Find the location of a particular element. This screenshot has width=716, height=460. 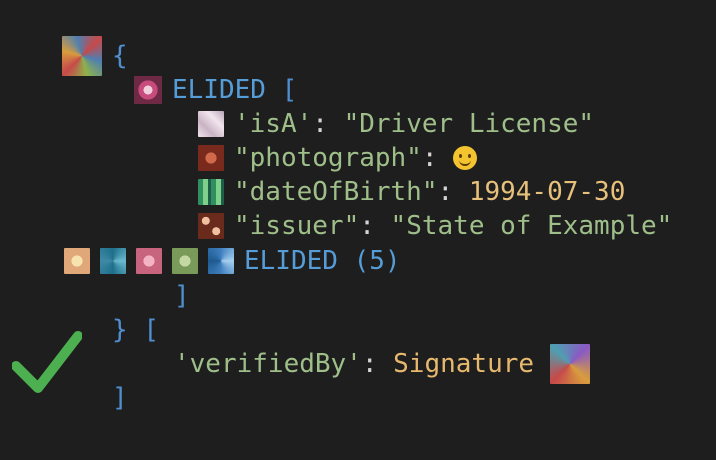

assertion-dateofbirth: "dateOfBirth" : 1994-07-30 is located at coordinates (411, 192).